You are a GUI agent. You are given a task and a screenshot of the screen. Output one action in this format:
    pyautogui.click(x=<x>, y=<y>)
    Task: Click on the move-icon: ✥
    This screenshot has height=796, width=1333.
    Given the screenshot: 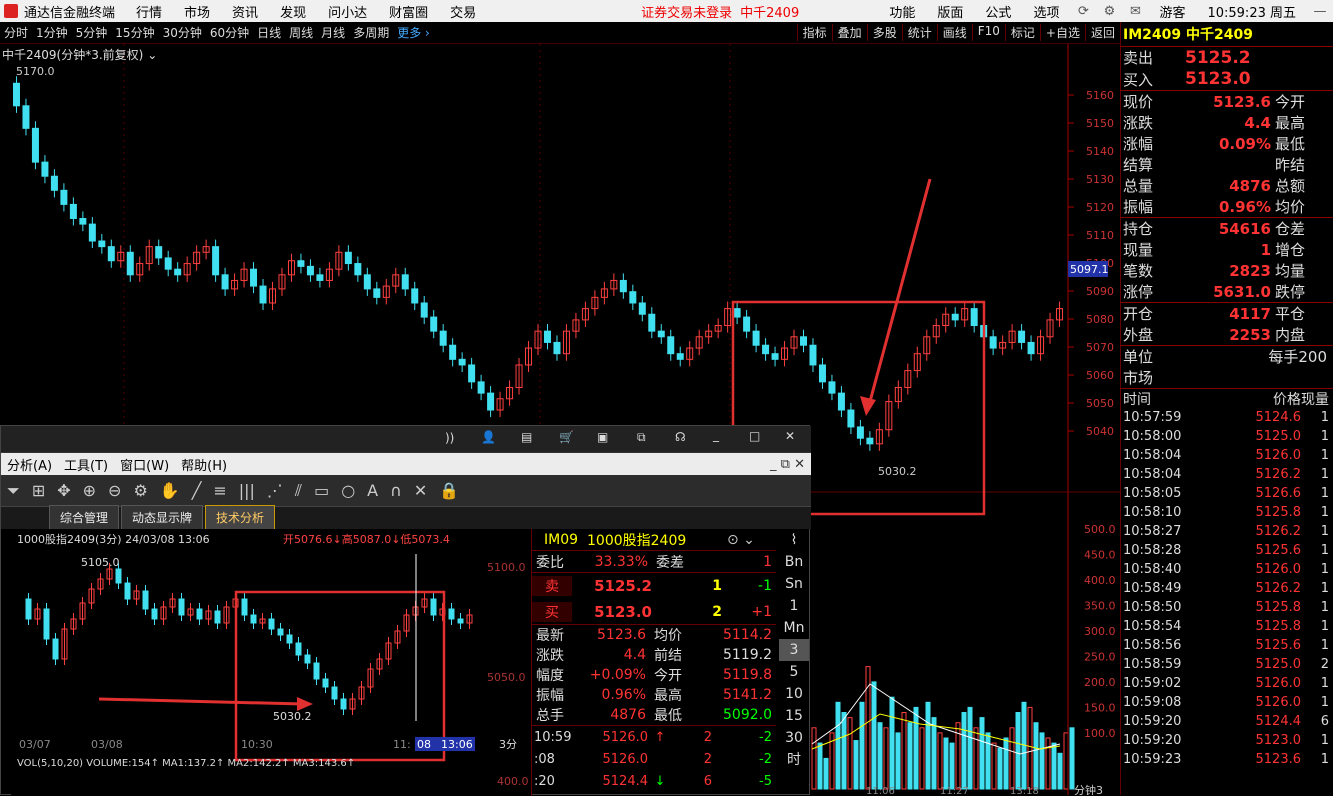 What is the action you would take?
    pyautogui.click(x=63, y=490)
    